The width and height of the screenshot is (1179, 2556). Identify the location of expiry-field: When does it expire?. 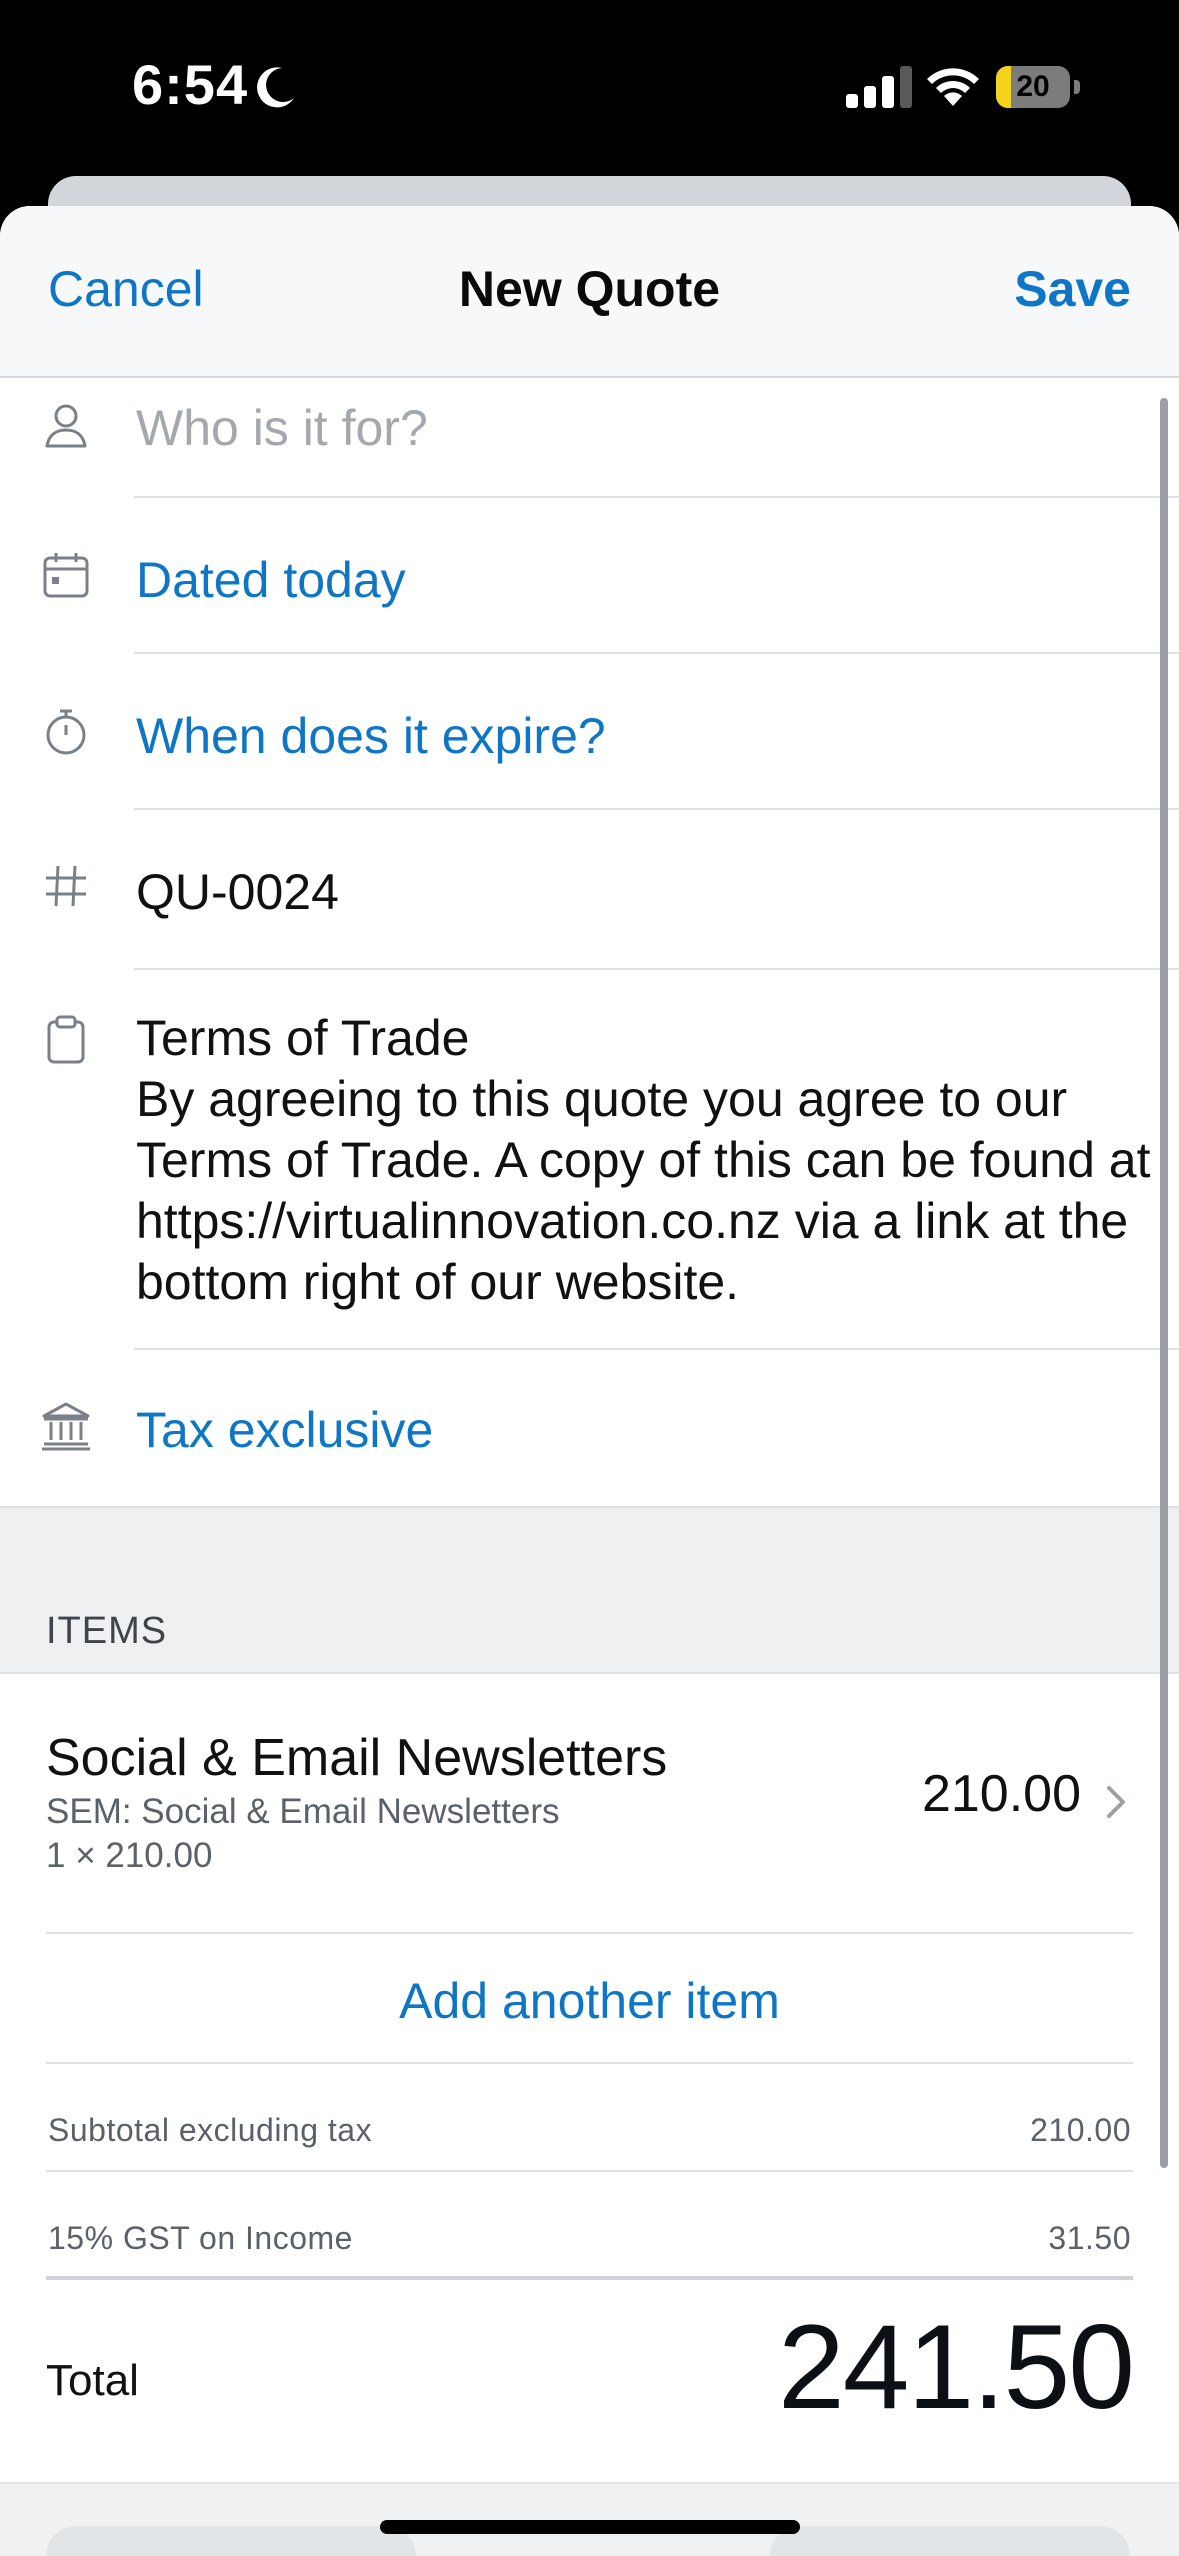
(371, 736).